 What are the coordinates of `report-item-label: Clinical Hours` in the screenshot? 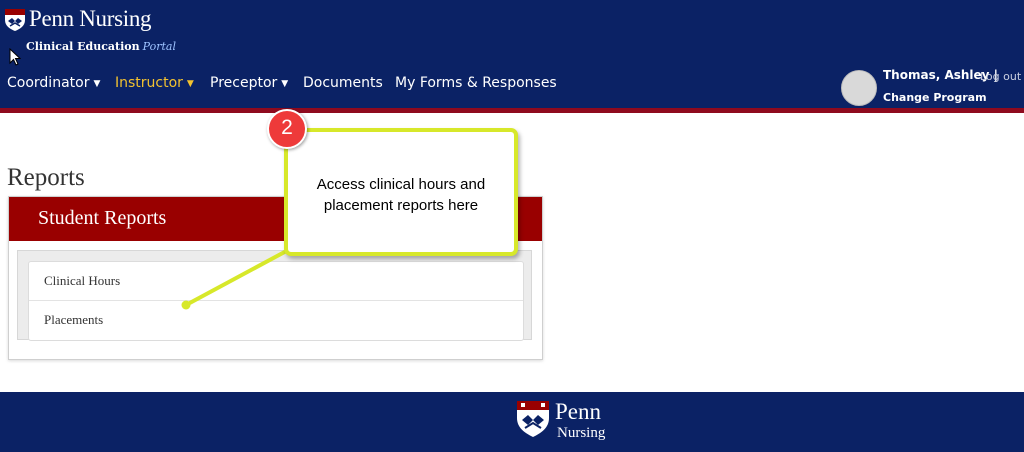 It's located at (82, 280).